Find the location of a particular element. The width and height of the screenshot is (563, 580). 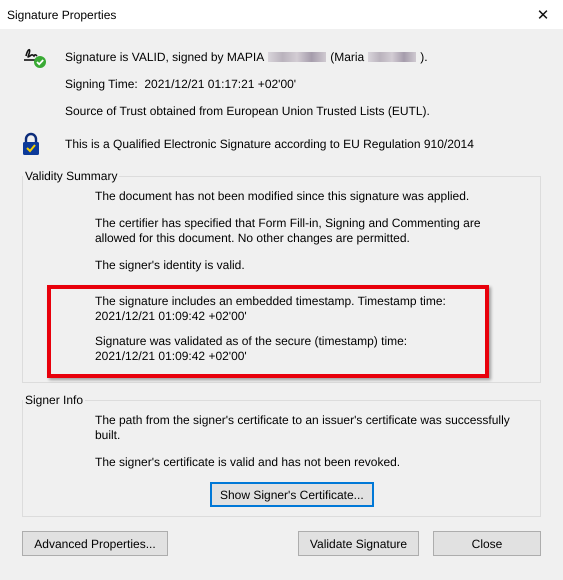

signer-info-text: The signer's certificate is valid and has not been revoked. is located at coordinates (248, 462).